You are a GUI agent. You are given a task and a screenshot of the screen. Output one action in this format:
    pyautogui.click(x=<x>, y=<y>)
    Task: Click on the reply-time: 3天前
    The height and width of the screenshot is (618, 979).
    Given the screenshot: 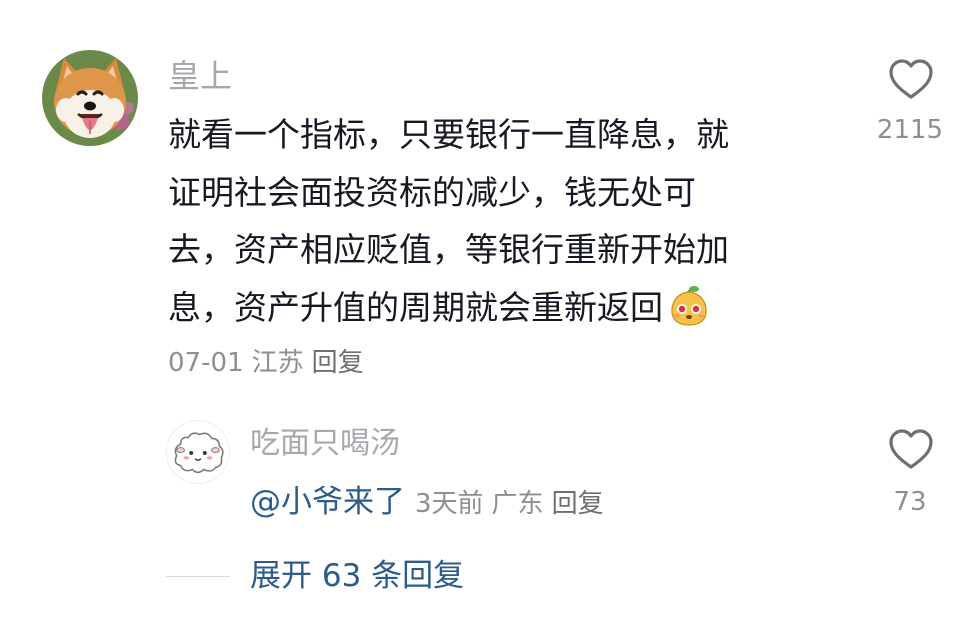 What is the action you would take?
    pyautogui.click(x=449, y=504)
    